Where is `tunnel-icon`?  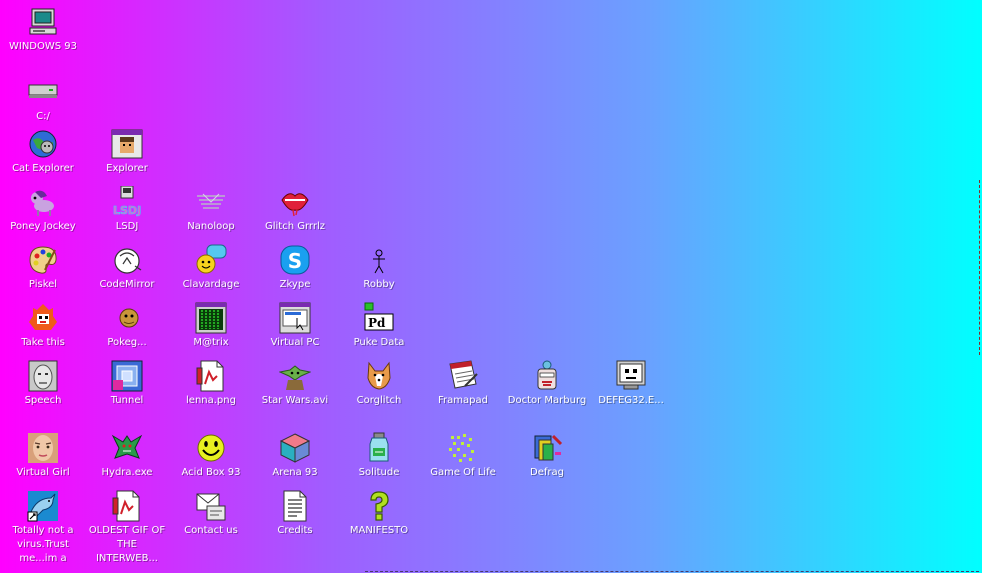 tunnel-icon is located at coordinates (127, 376).